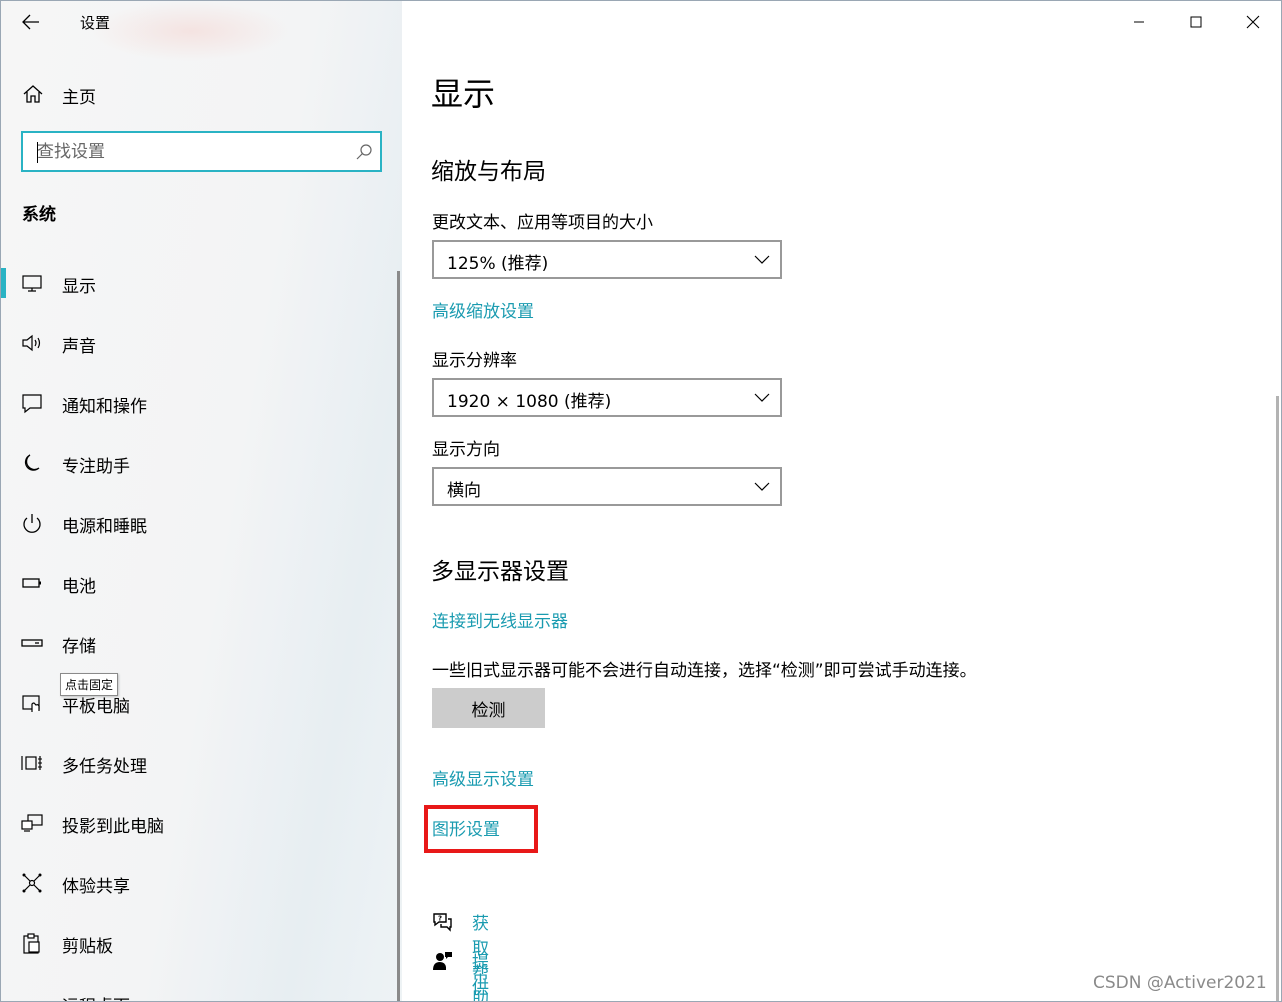  I want to click on remote-desktop-icon, so click(32, 997).